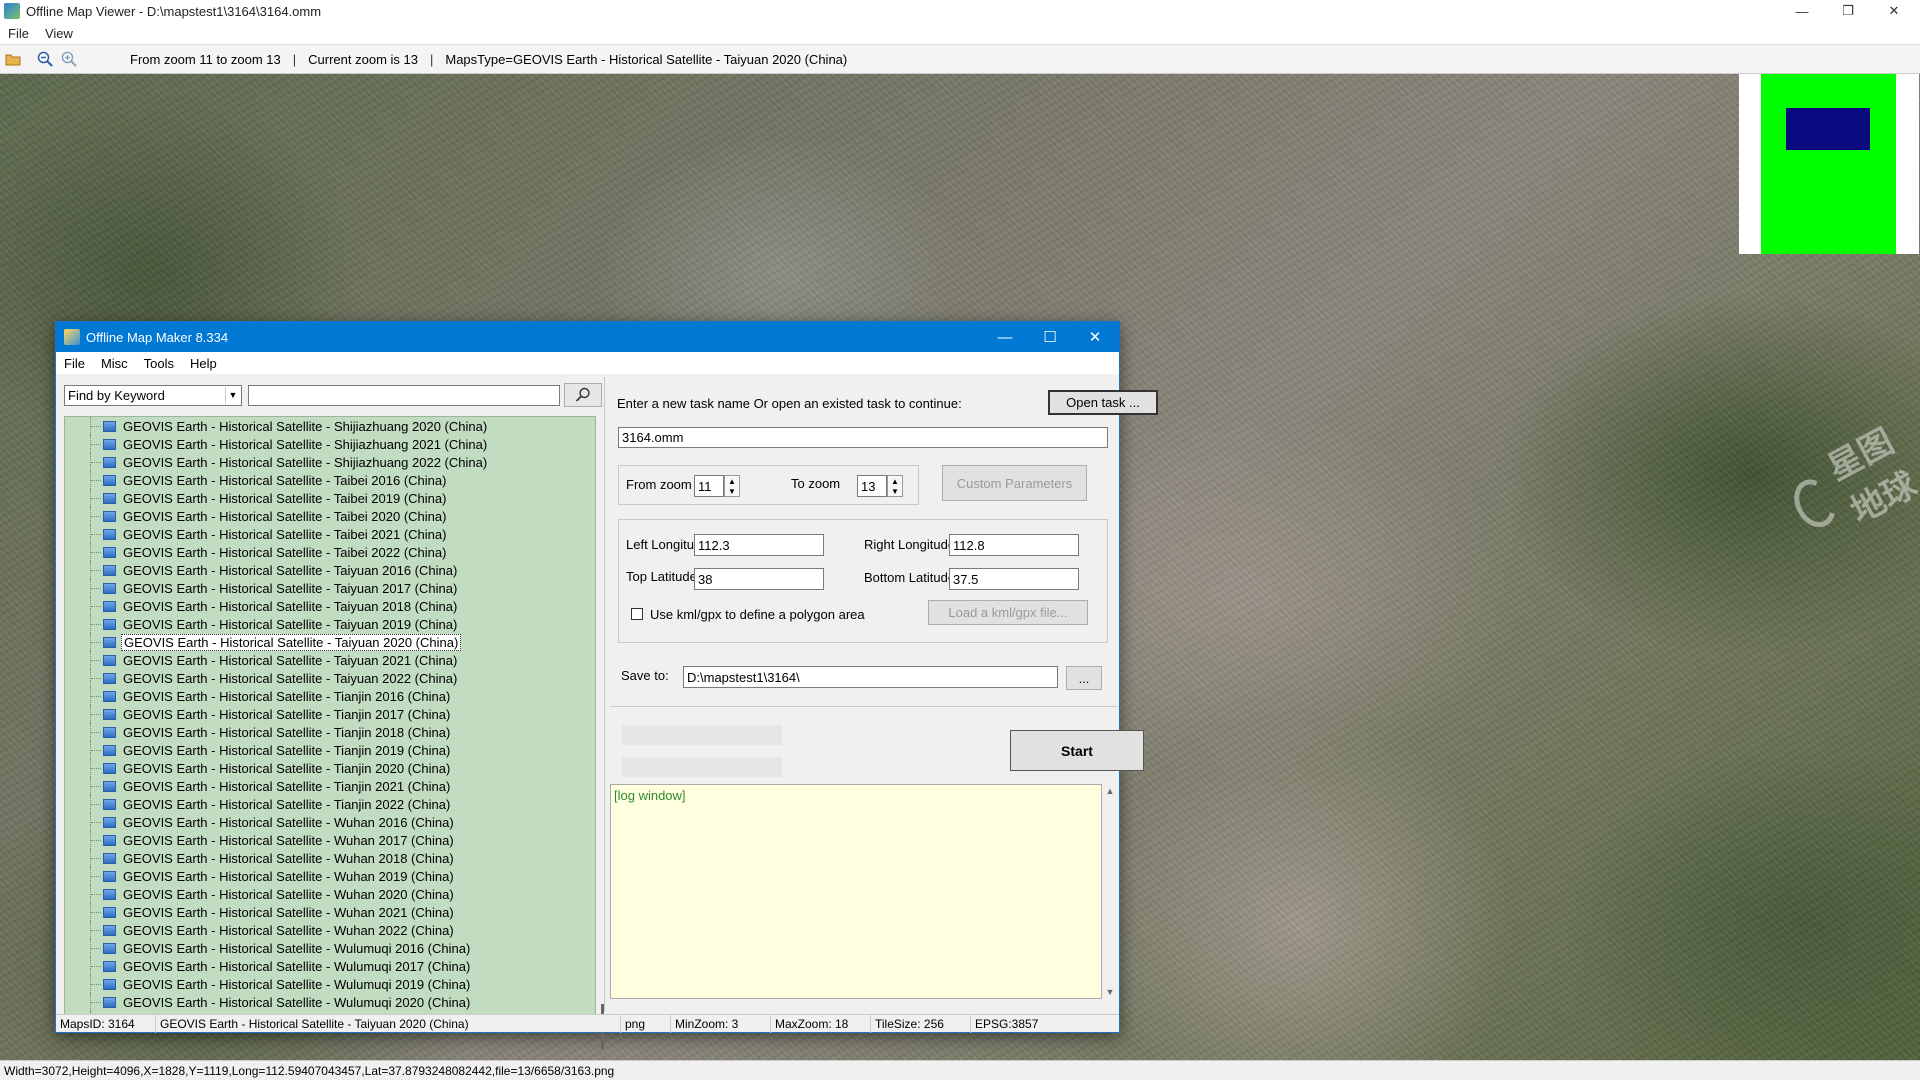 This screenshot has width=1920, height=1080. I want to click on minimap, so click(1829, 164).